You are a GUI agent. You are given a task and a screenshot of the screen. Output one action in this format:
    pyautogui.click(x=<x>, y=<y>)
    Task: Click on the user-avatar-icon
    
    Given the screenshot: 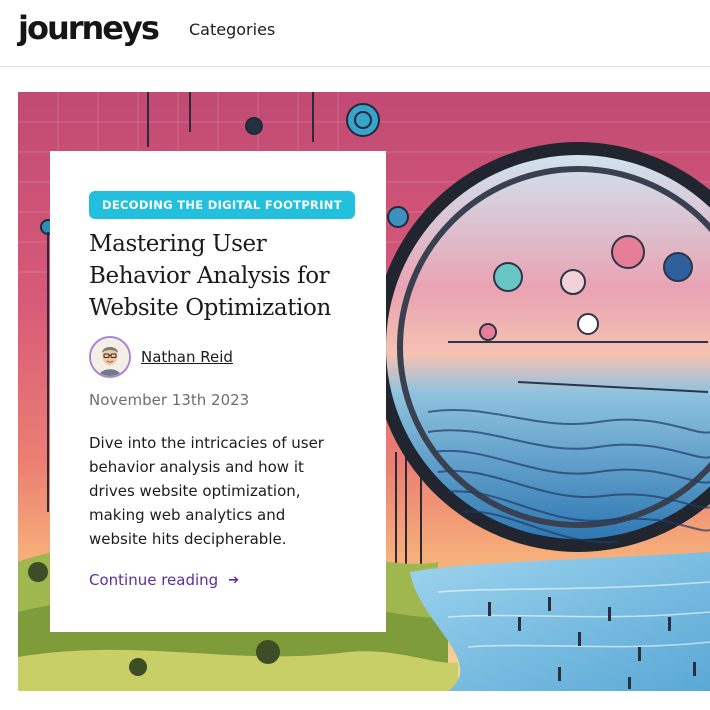 What is the action you would take?
    pyautogui.click(x=110, y=357)
    